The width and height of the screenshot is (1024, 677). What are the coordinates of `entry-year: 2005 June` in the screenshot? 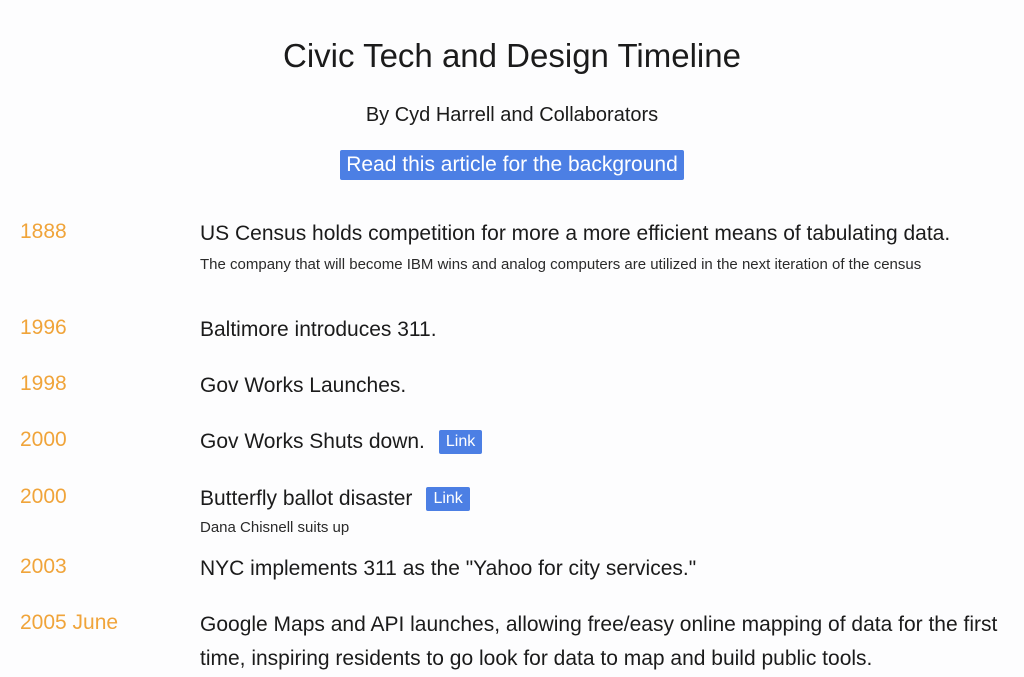 It's located at (69, 622).